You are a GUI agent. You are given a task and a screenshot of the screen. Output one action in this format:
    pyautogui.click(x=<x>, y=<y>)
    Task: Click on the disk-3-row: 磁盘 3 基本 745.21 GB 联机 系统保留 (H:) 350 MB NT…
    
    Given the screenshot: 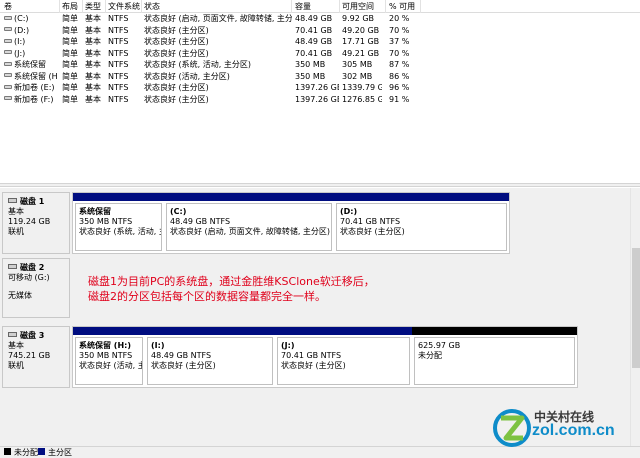 What is the action you would take?
    pyautogui.click(x=315, y=357)
    